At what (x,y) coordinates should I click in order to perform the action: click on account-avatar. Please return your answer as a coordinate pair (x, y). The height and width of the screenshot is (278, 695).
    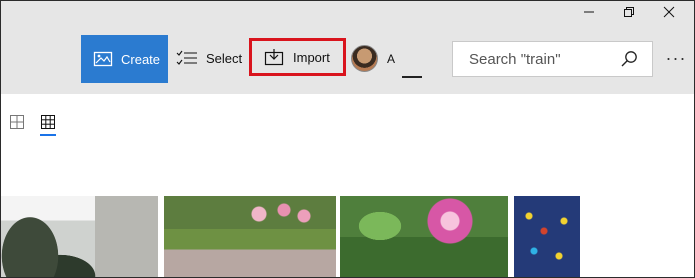
    Looking at the image, I should click on (364, 58).